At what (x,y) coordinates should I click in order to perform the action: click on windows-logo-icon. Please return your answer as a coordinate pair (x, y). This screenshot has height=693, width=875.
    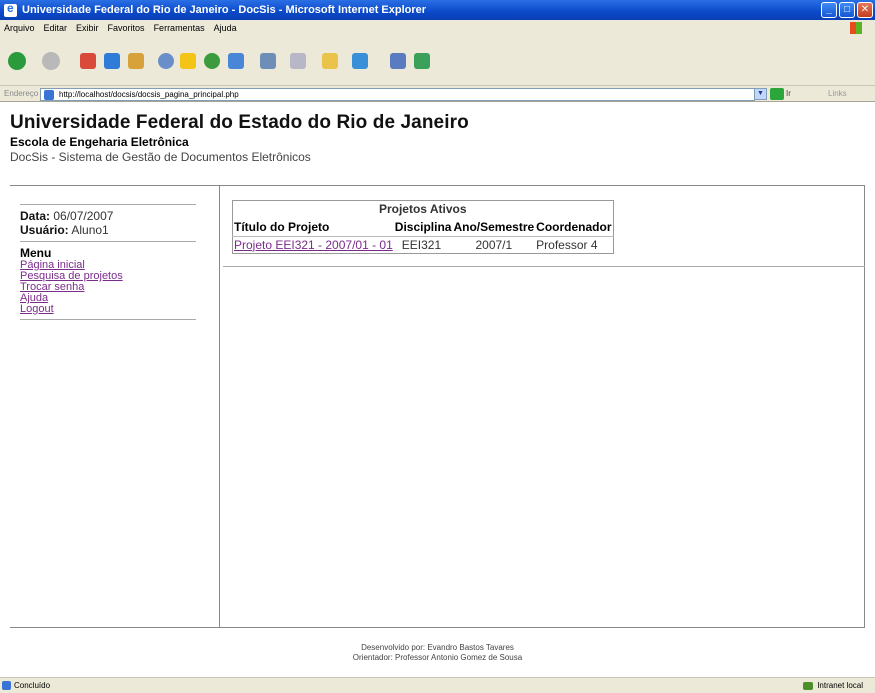
    Looking at the image, I should click on (856, 28).